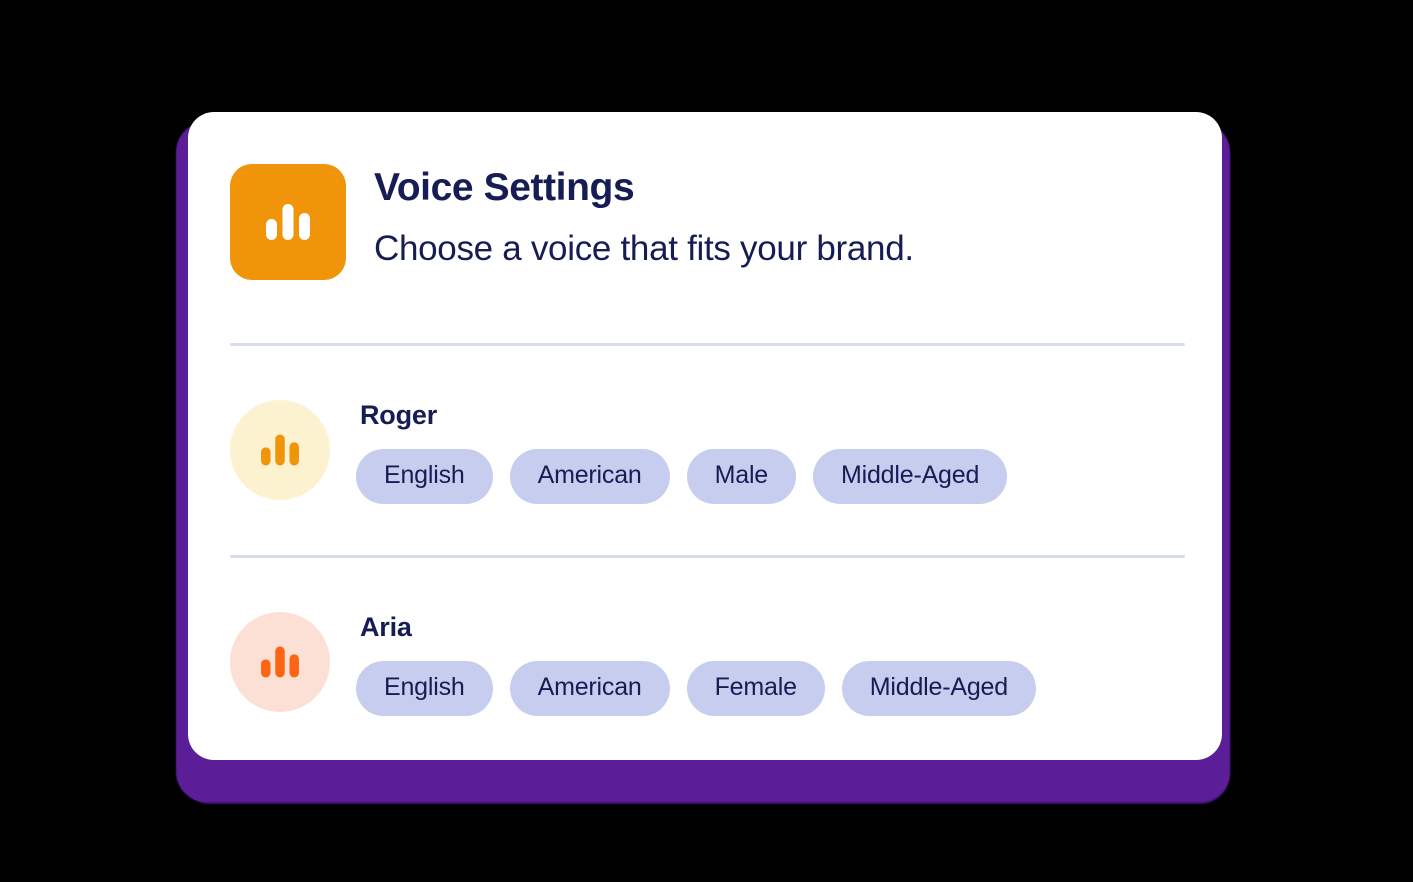 This screenshot has height=882, width=1413. What do you see at coordinates (288, 222) in the screenshot?
I see `audio-bars-icon` at bounding box center [288, 222].